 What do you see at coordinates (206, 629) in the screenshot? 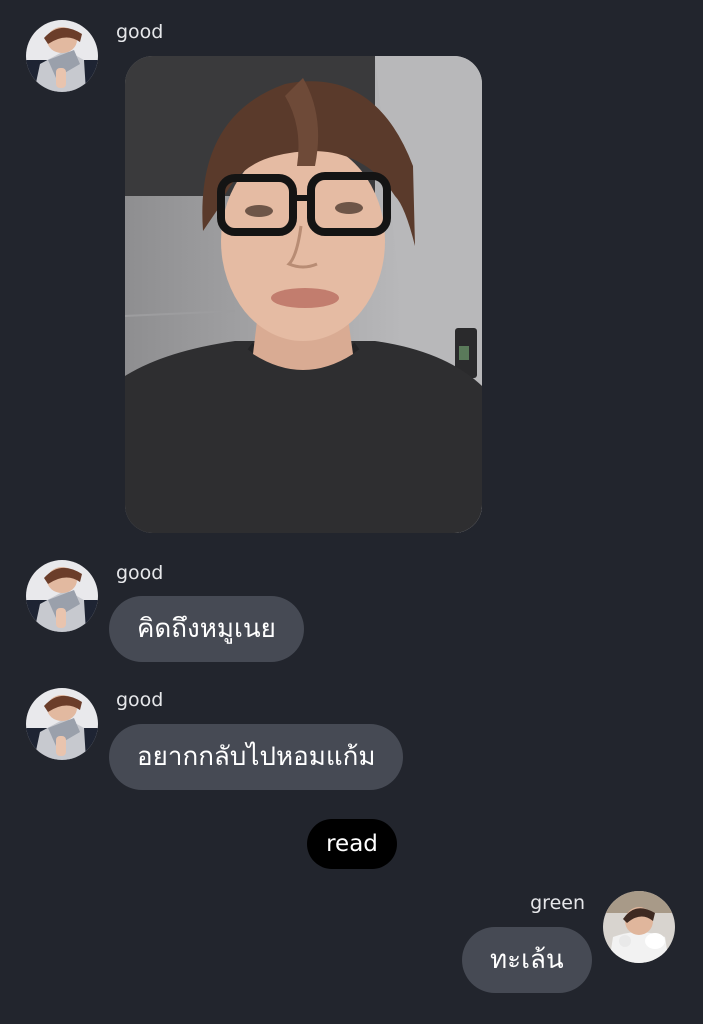
I see `message-bubble: คิดถึงหมูเนย` at bounding box center [206, 629].